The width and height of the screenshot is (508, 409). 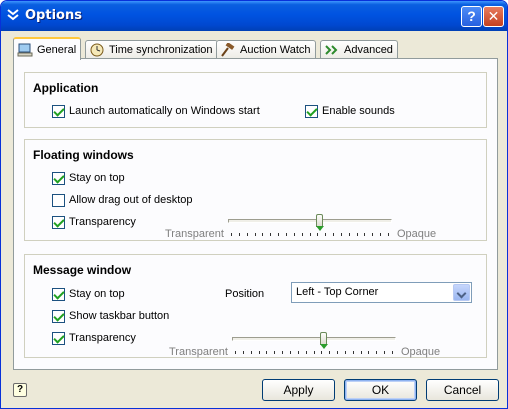 I want to click on message-opaque-label: Opaque, so click(x=421, y=352).